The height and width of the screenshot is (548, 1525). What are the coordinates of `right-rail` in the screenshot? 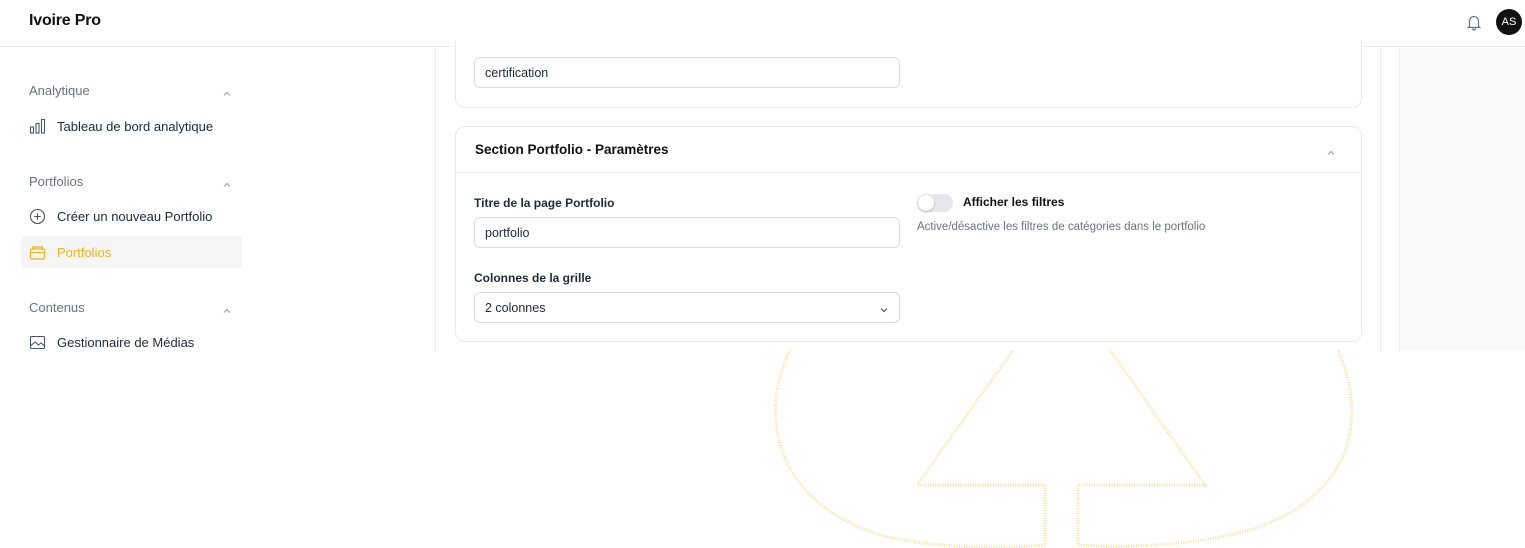 It's located at (1462, 199).